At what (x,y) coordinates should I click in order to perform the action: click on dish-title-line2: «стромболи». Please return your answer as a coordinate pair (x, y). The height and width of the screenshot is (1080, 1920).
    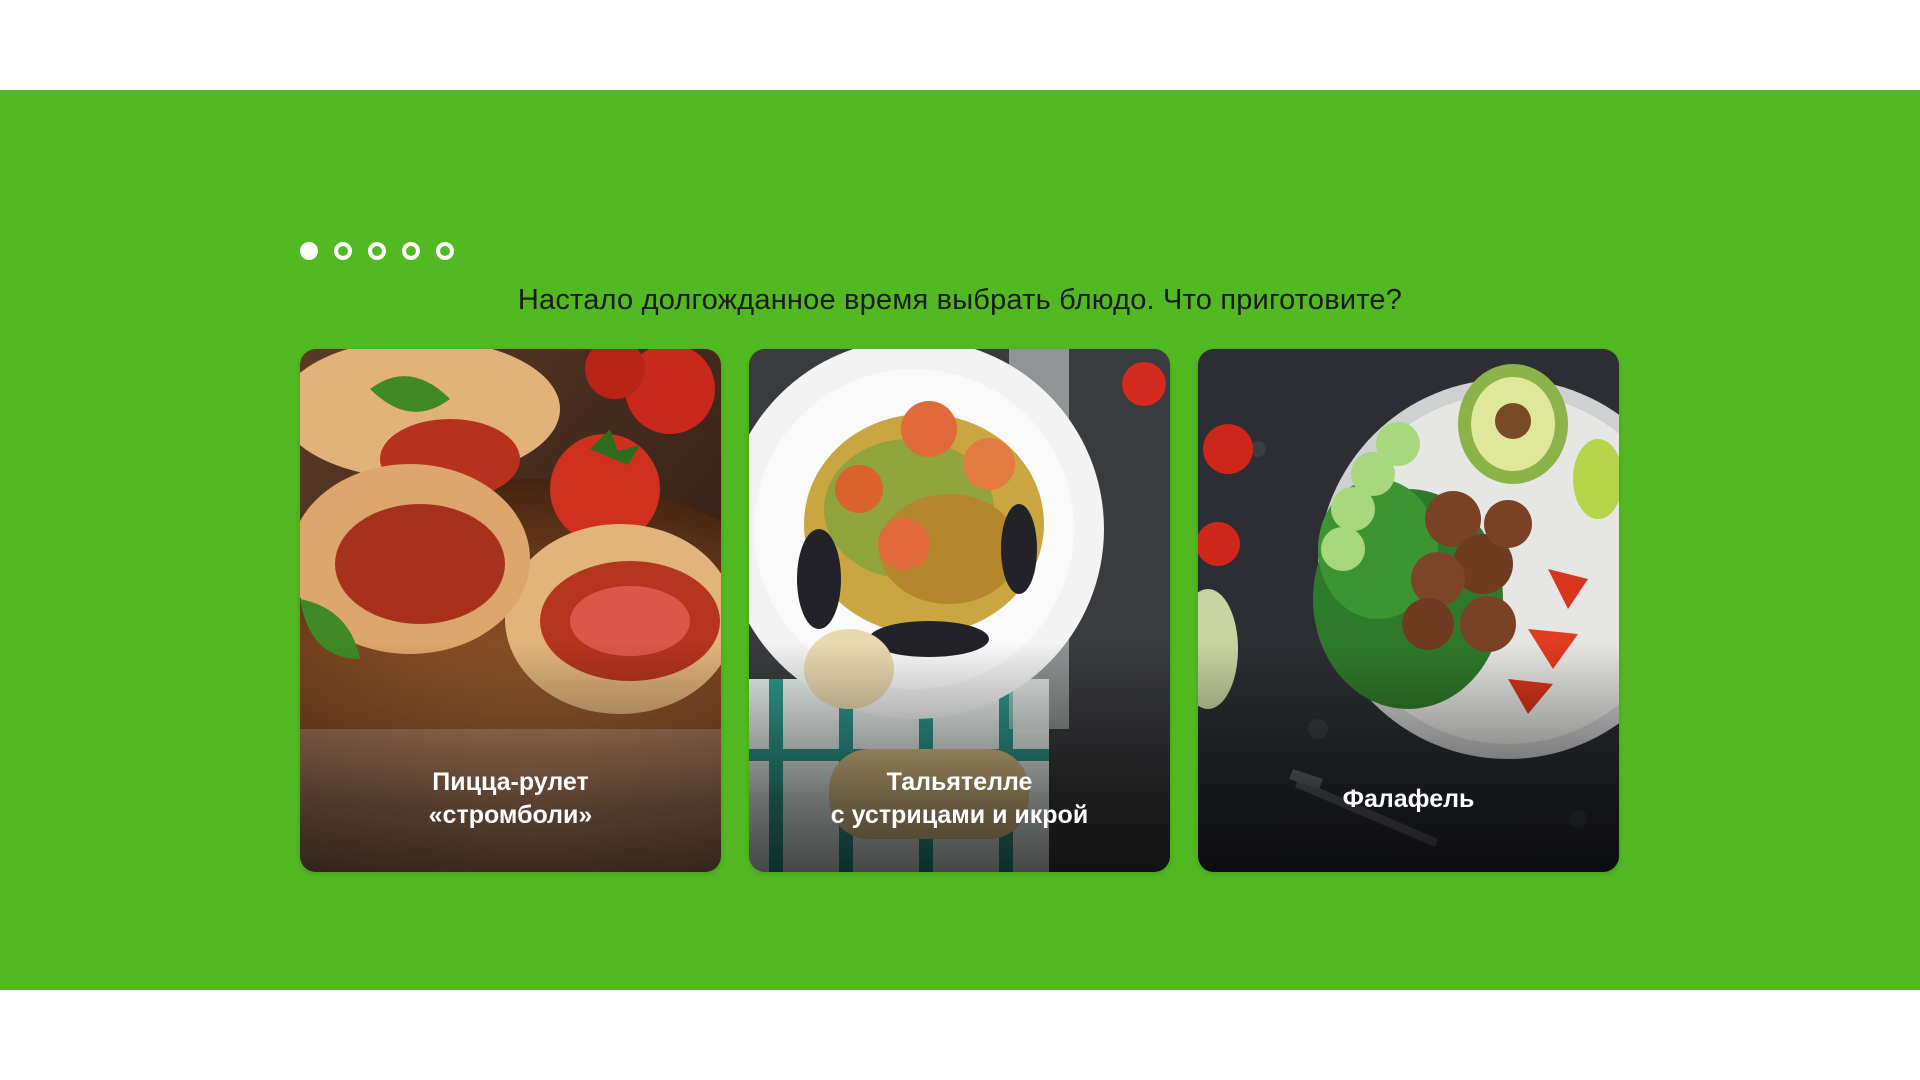
    Looking at the image, I should click on (510, 815).